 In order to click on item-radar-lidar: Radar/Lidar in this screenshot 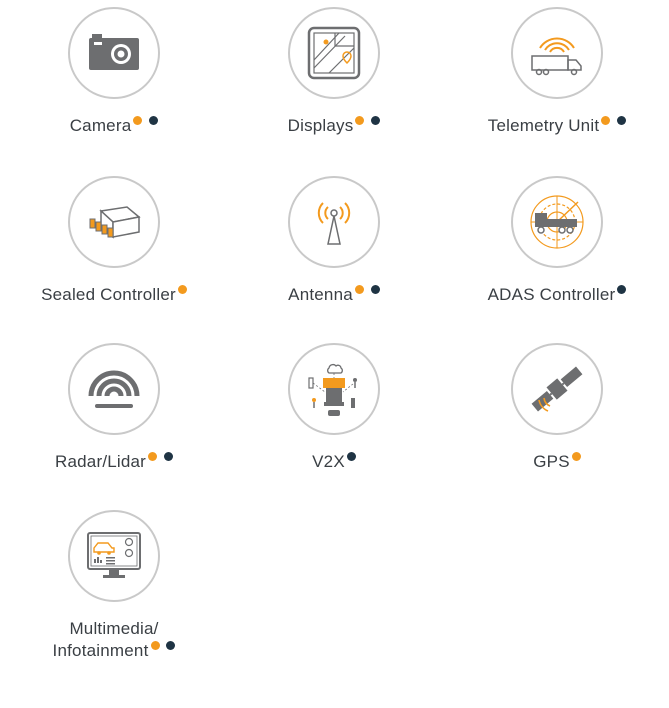, I will do `click(114, 408)`.